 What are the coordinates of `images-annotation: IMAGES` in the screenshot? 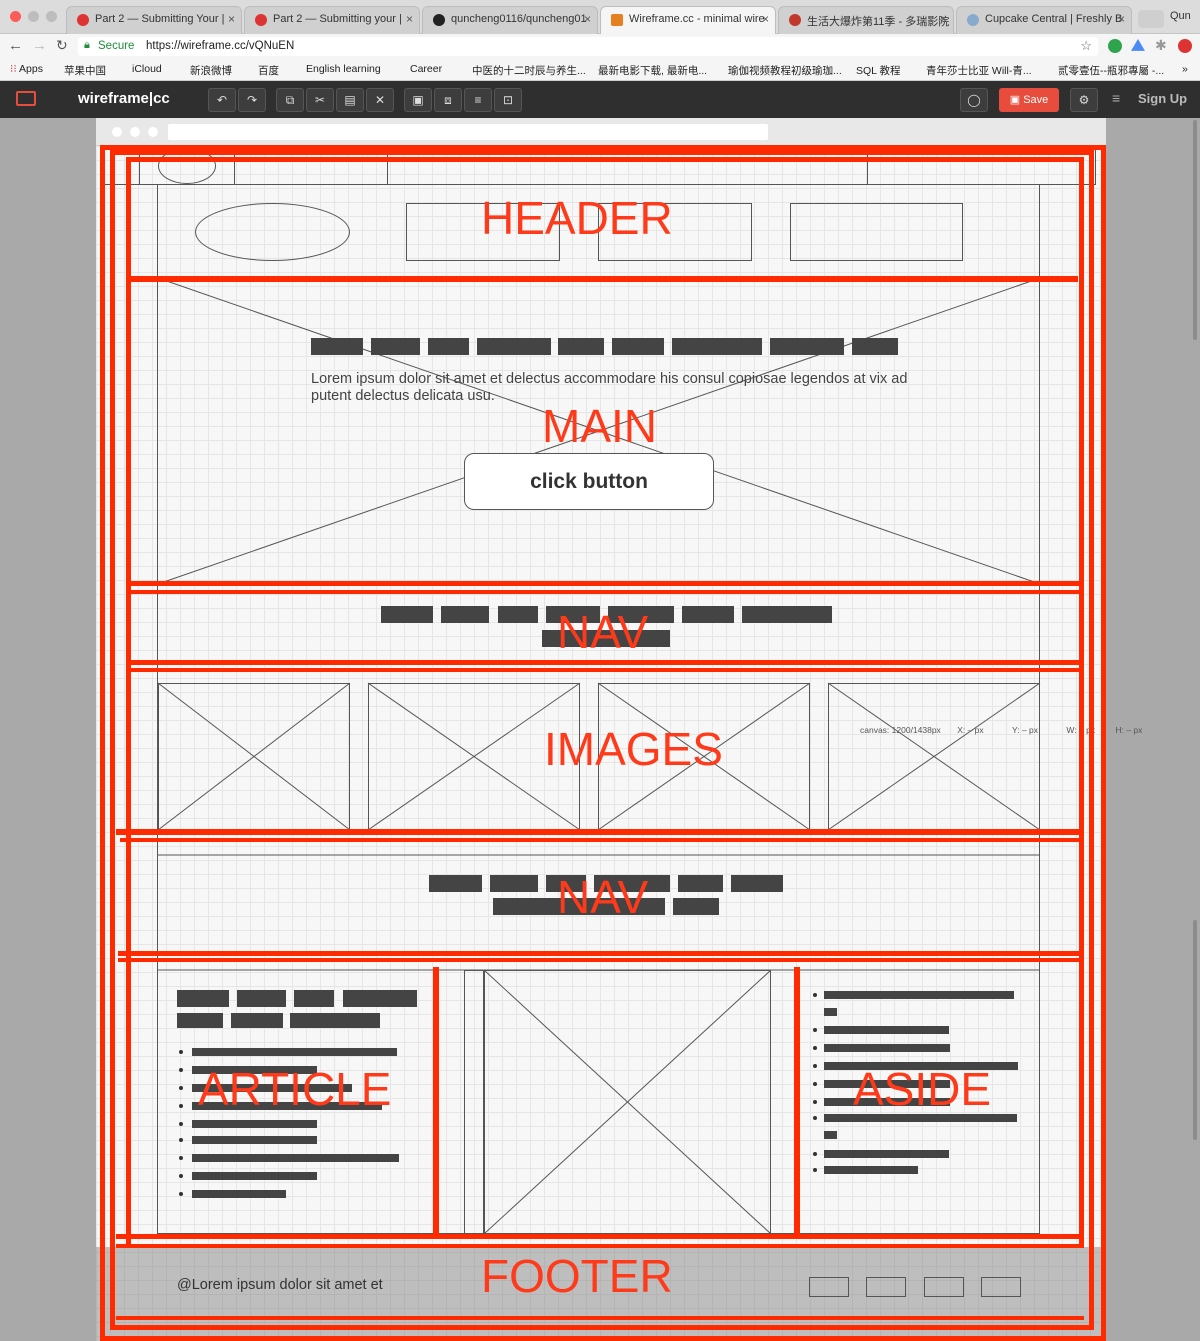 It's located at (633, 749).